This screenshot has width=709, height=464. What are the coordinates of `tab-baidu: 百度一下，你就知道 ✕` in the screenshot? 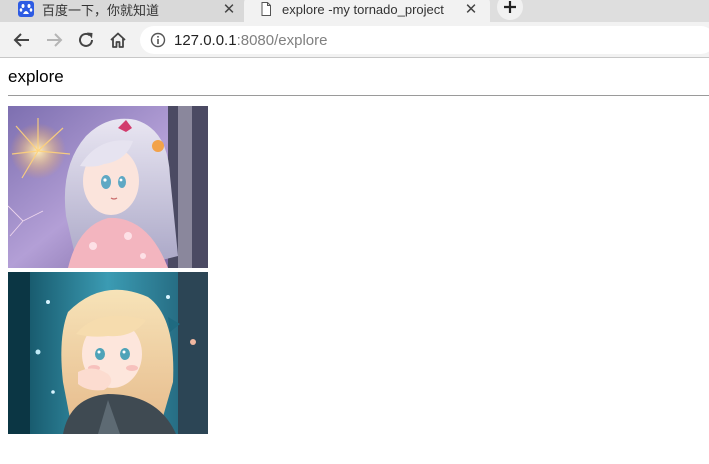 It's located at (124, 11).